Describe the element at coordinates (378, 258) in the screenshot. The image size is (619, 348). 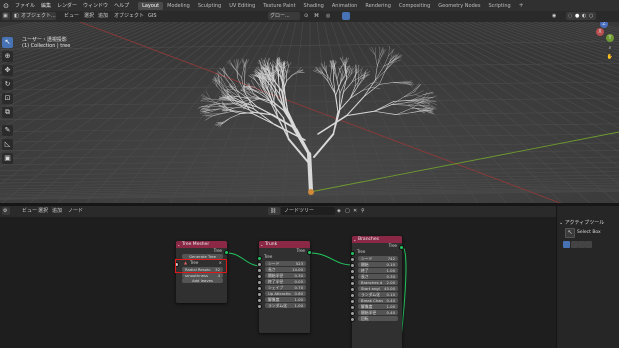
I see `value-field: シード 742` at that location.